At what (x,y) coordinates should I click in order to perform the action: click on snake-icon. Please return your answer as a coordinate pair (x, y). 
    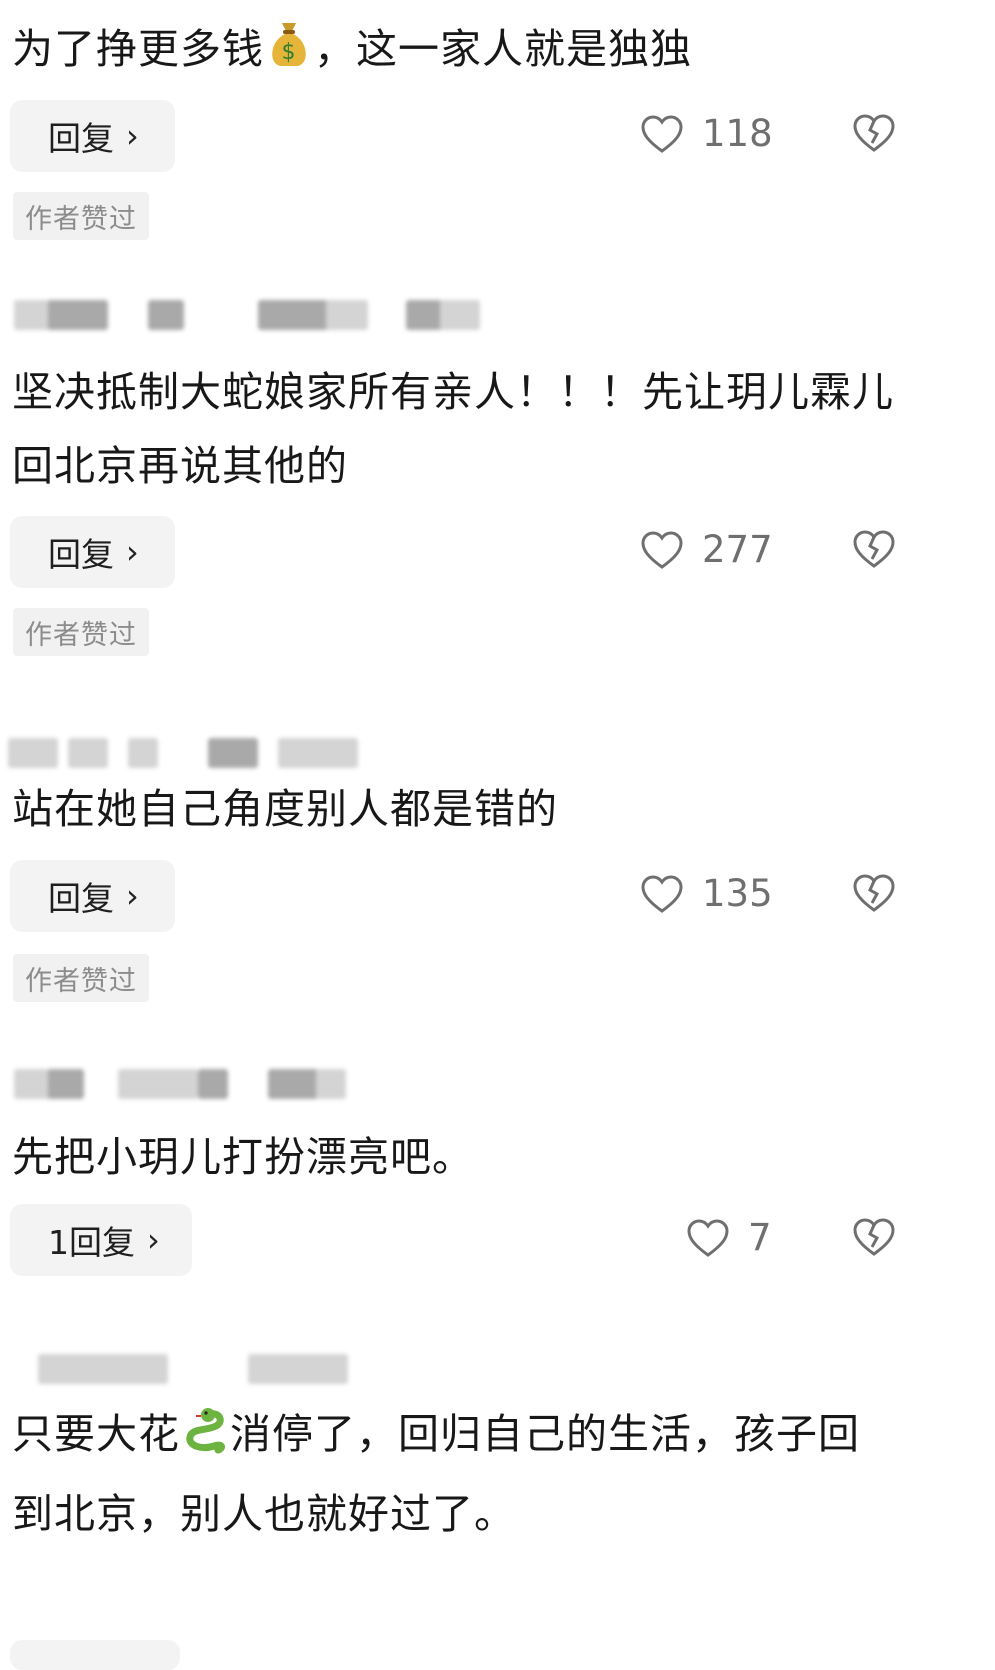
    Looking at the image, I should click on (205, 1440).